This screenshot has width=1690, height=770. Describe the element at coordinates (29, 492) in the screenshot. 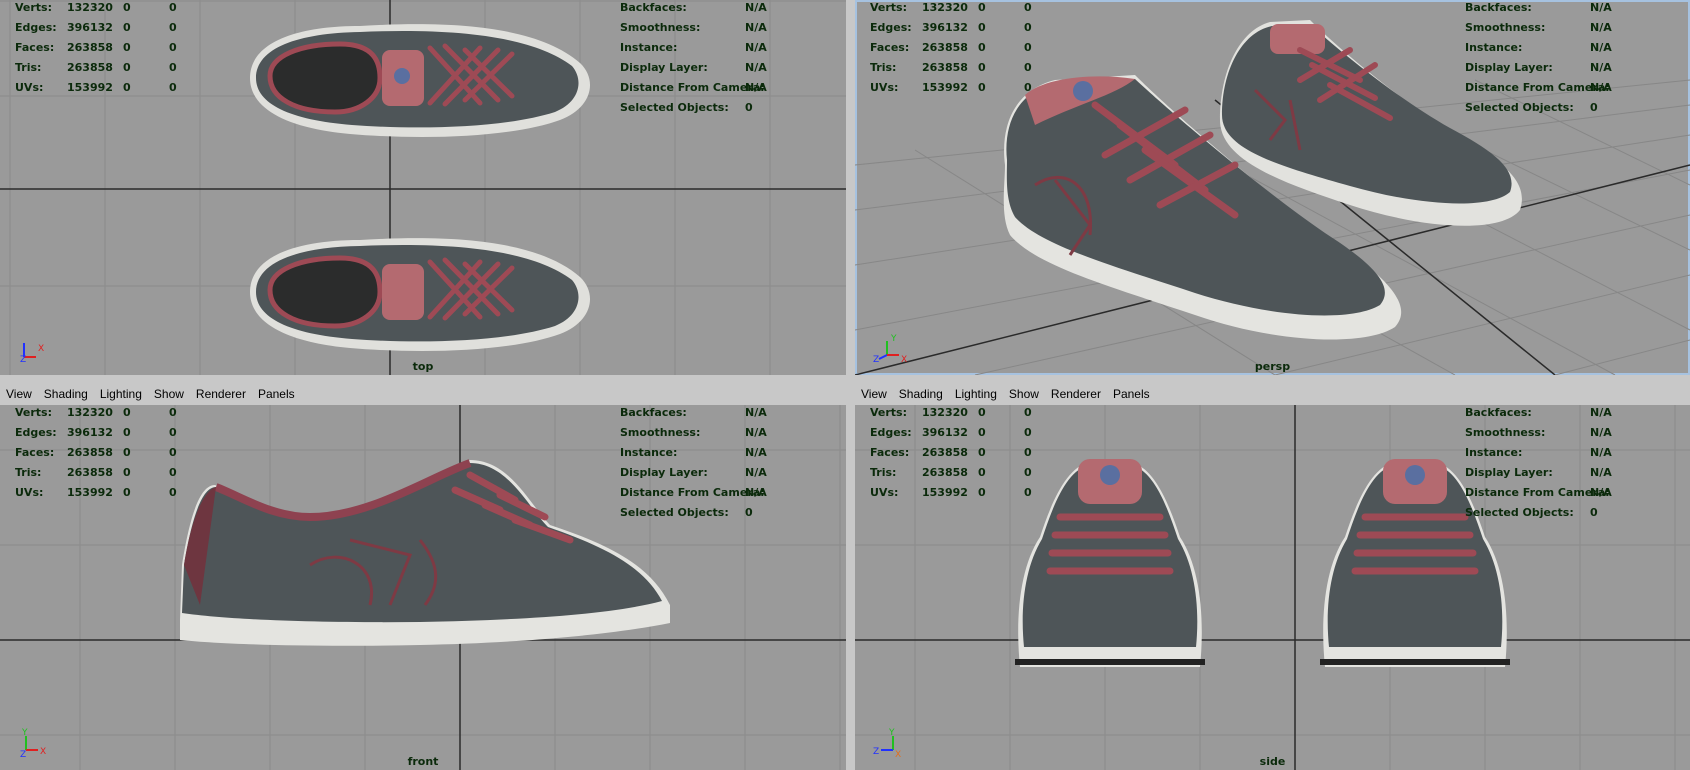

I see `stat-label: UVs:` at that location.